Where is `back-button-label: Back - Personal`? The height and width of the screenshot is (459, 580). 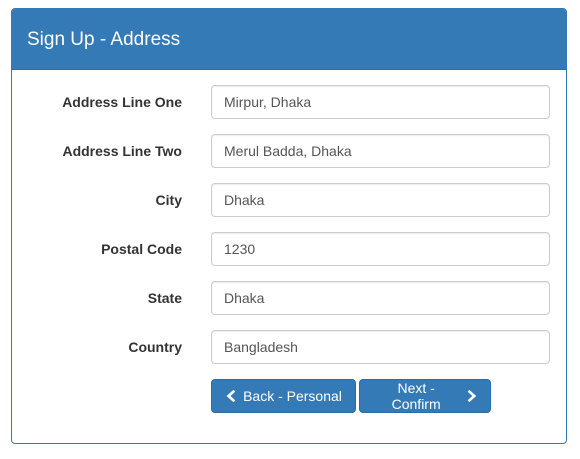 back-button-label: Back - Personal is located at coordinates (292, 396).